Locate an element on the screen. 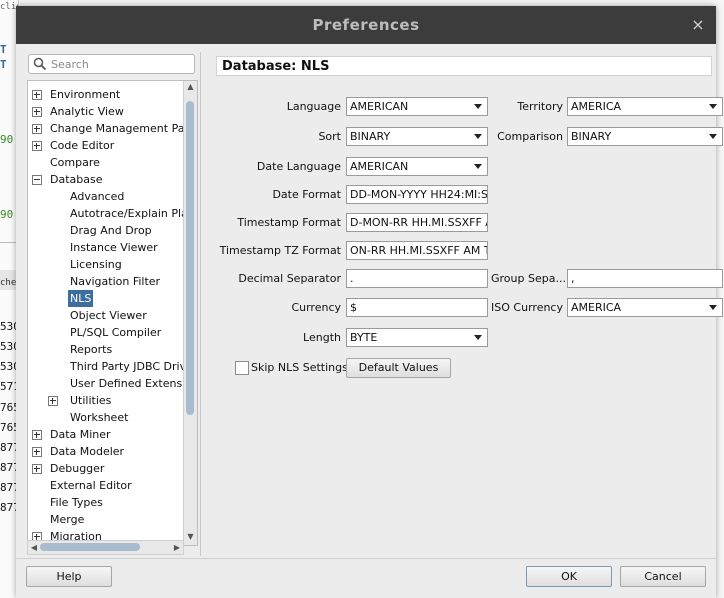  timestamp-format-input: D-MON-RR HH.MI.SSXFF AM is located at coordinates (417, 222).